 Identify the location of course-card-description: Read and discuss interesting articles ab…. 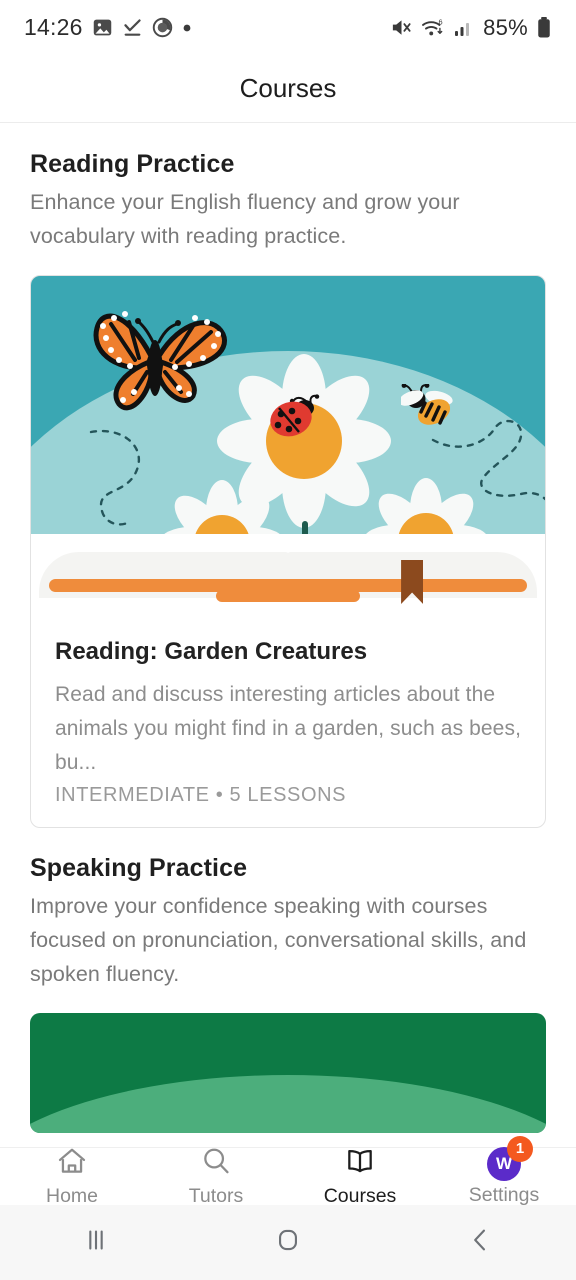
(288, 728).